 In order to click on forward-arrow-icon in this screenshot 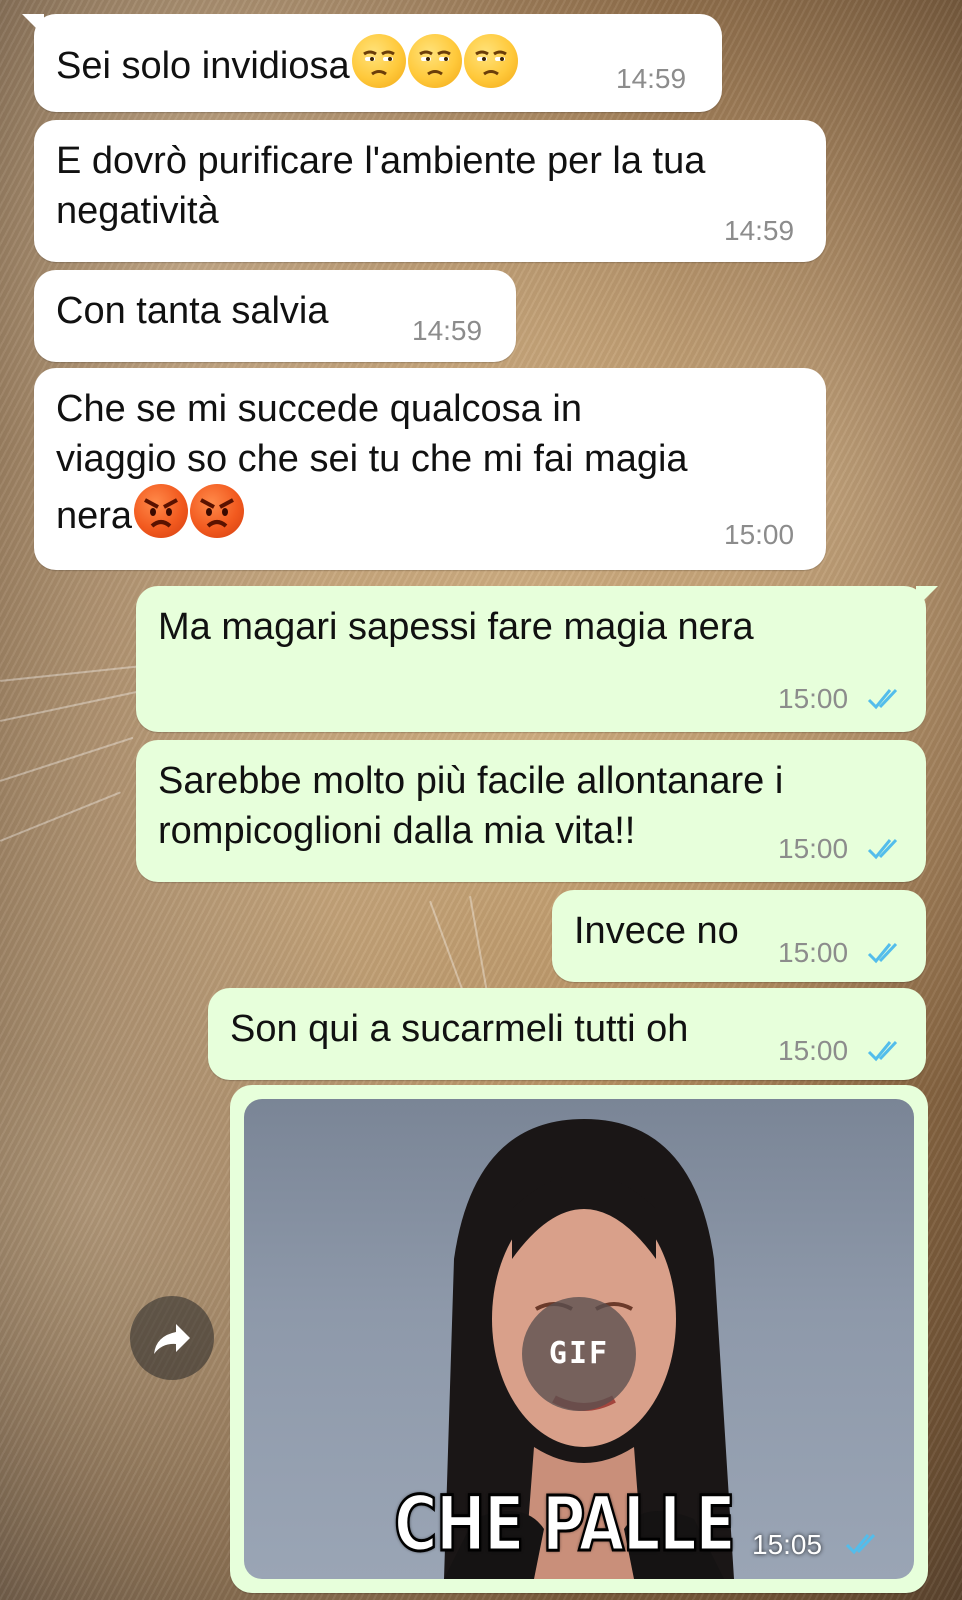, I will do `click(172, 1339)`.